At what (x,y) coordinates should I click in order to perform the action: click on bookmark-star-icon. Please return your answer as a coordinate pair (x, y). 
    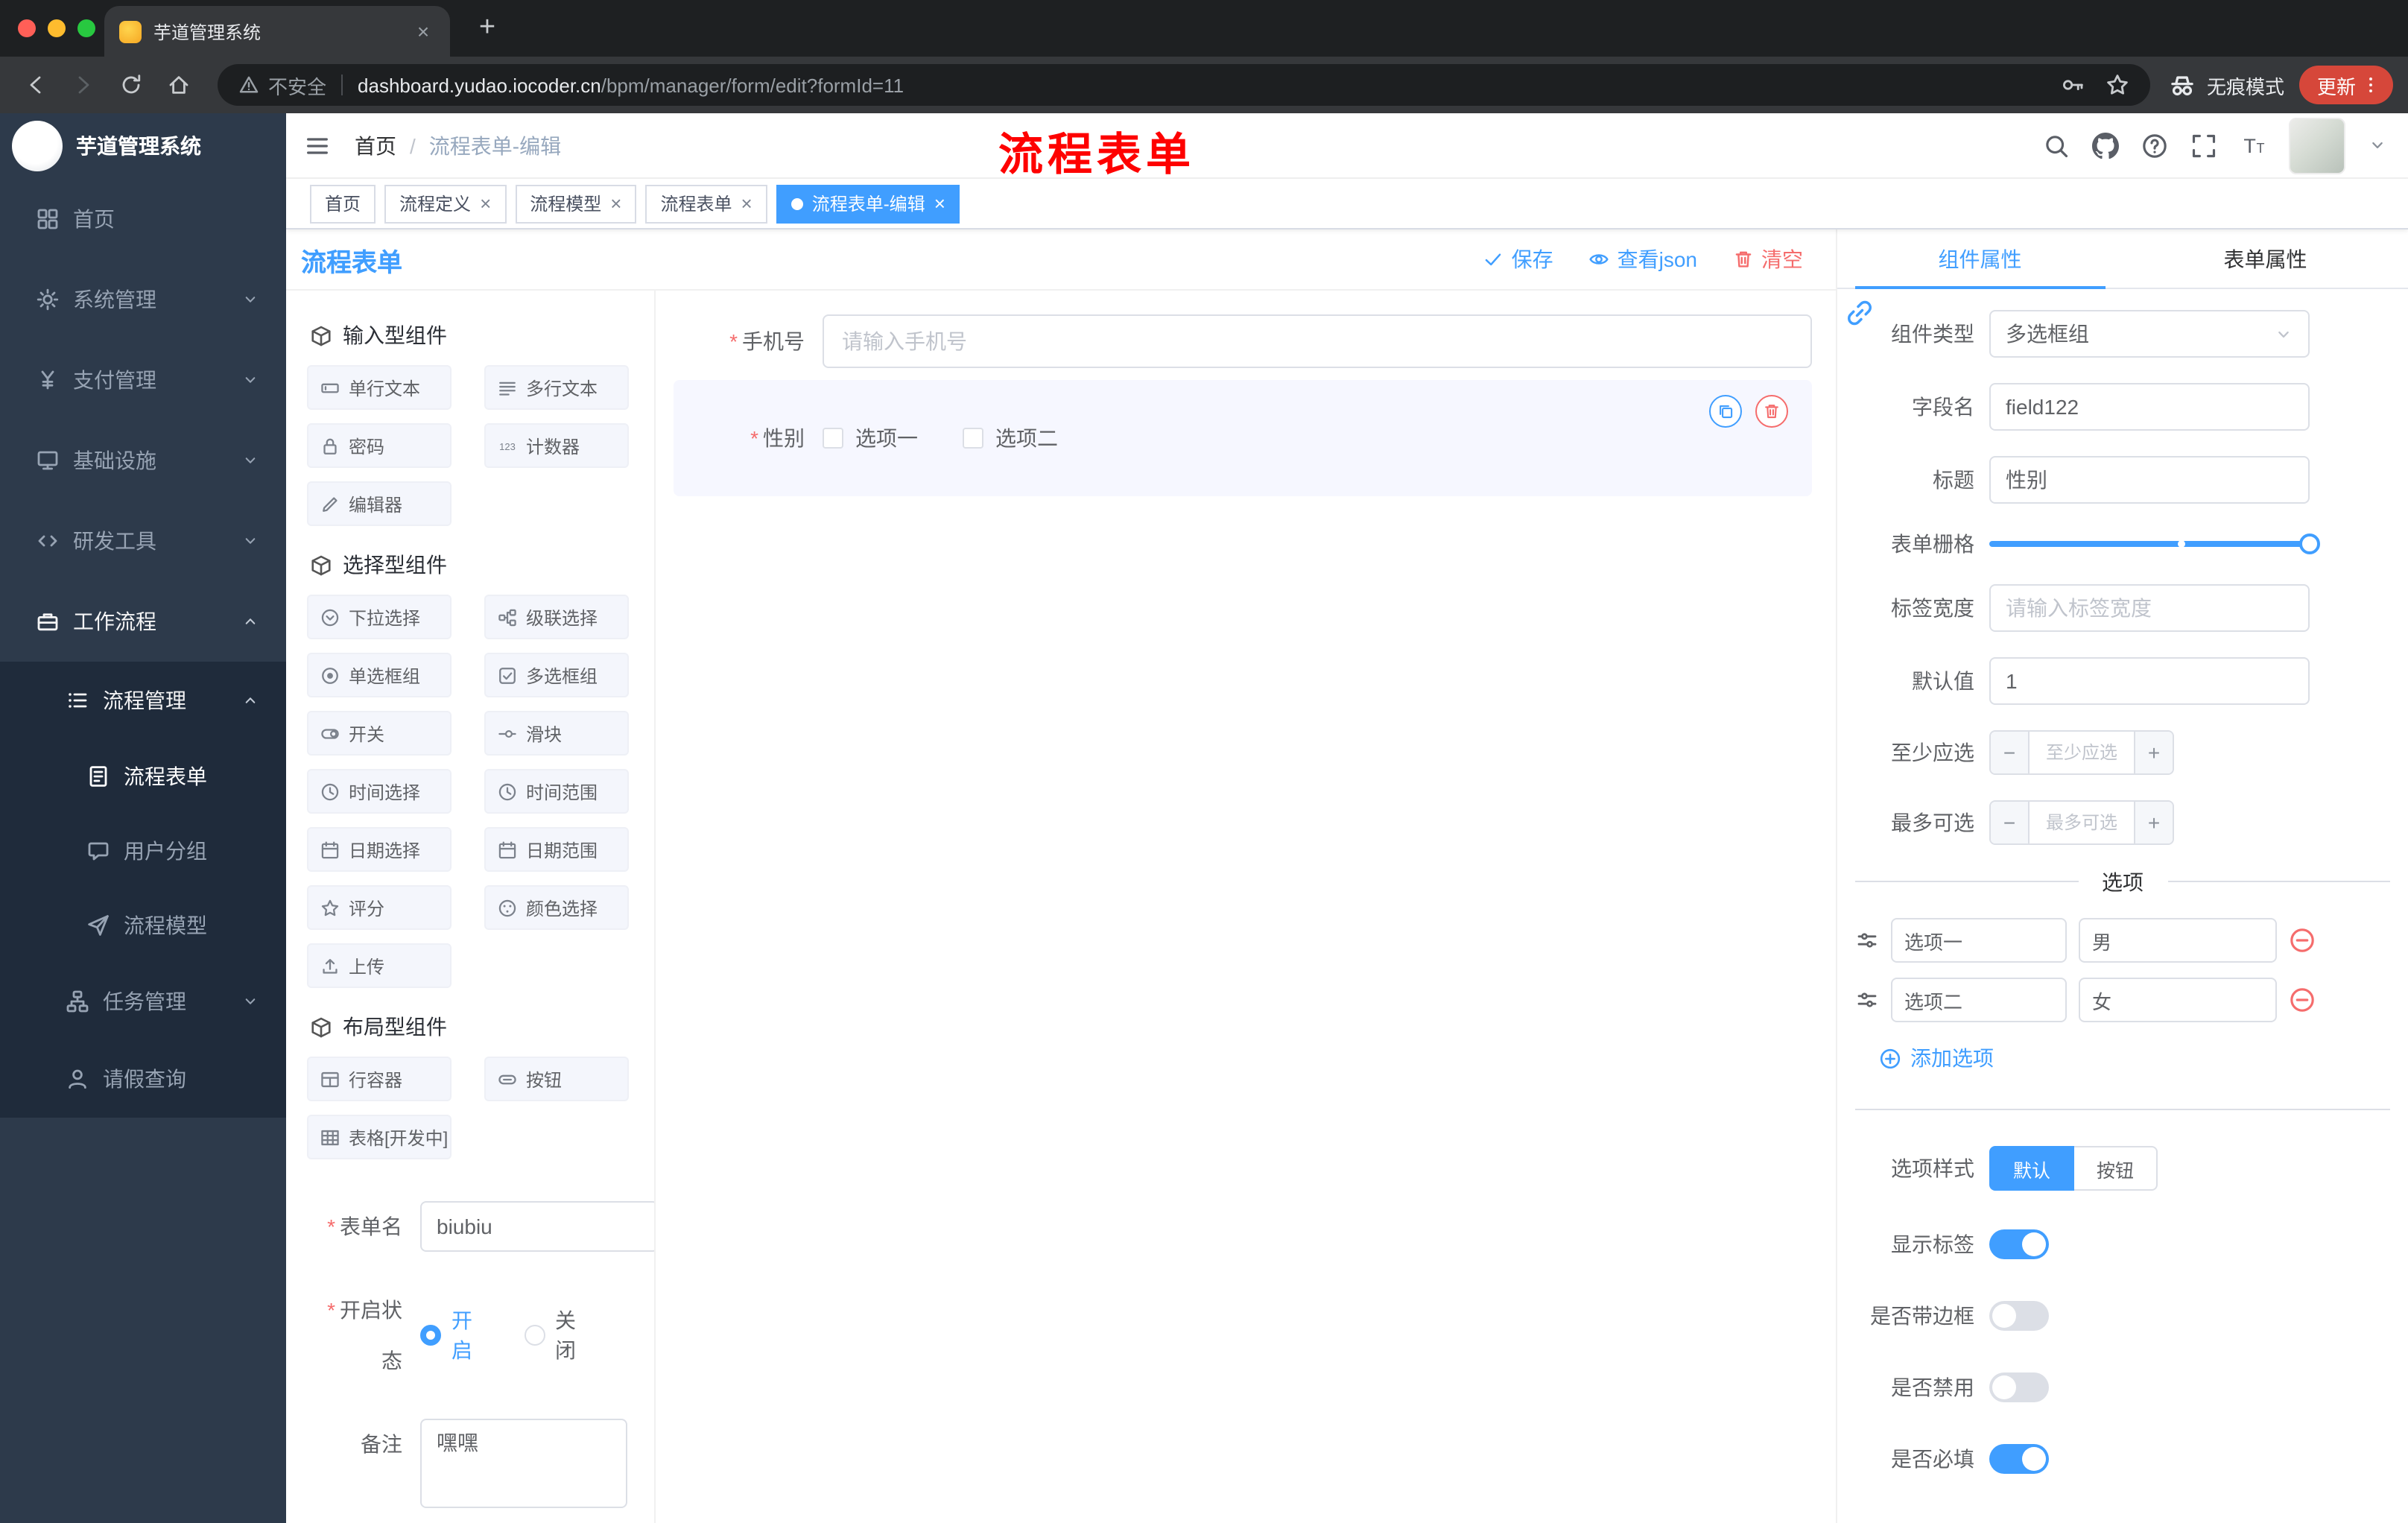
    Looking at the image, I should click on (2117, 85).